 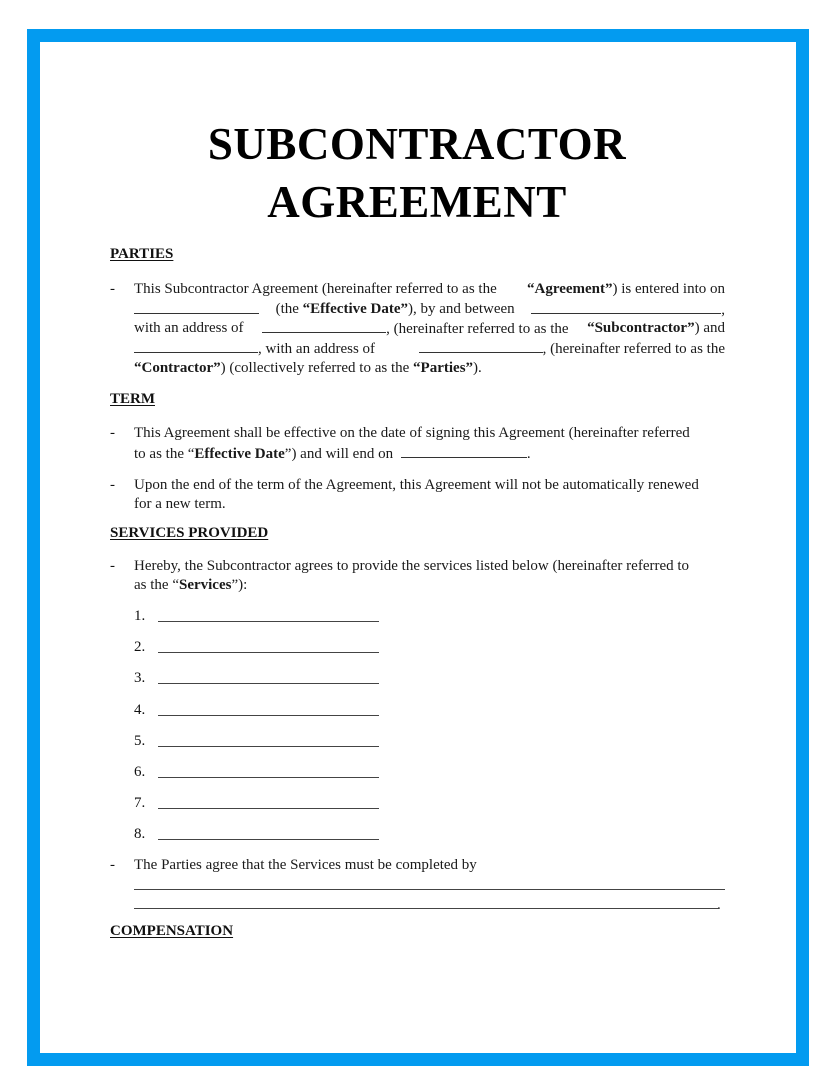 What do you see at coordinates (626, 306) in the screenshot?
I see `subcontractor-name-blank` at bounding box center [626, 306].